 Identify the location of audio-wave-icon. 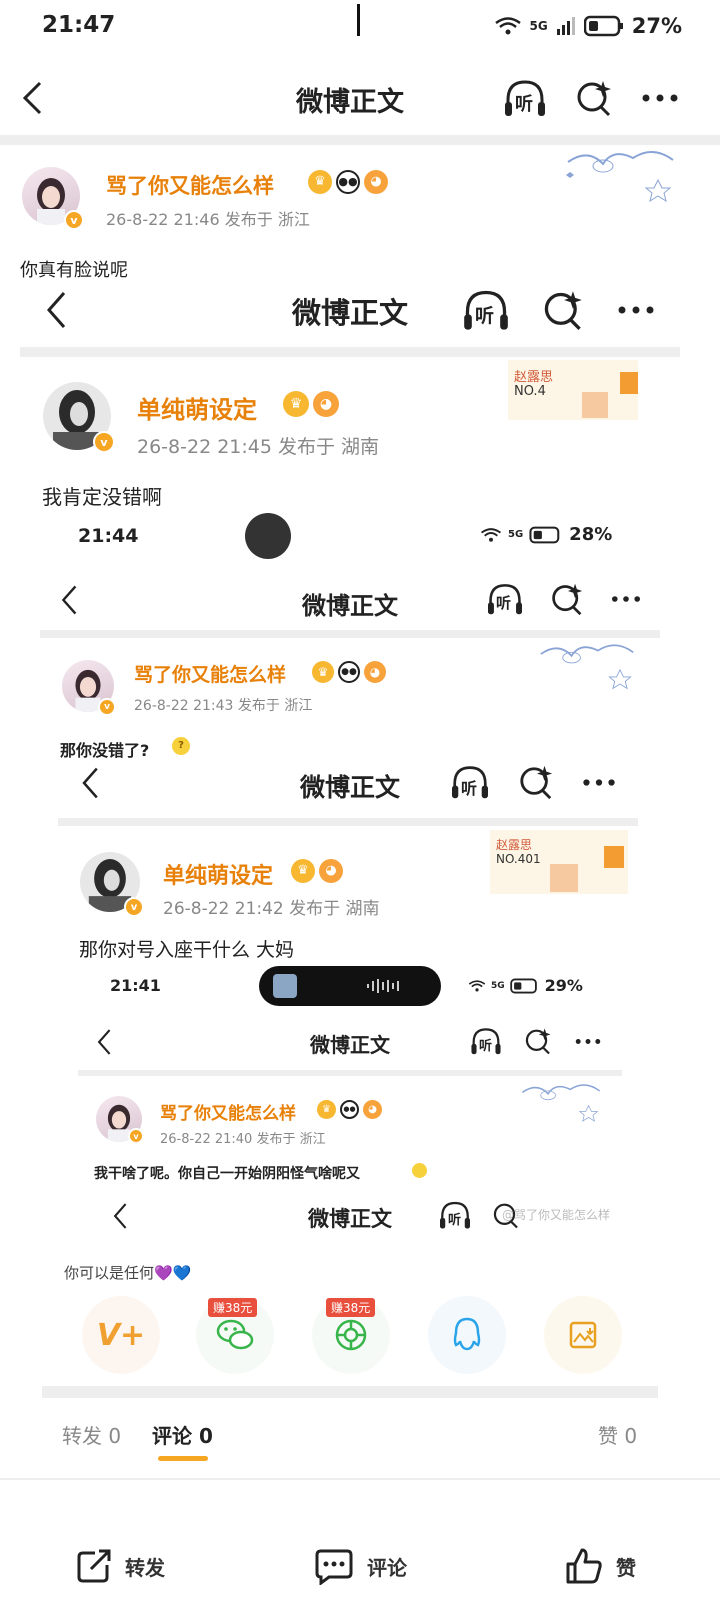
(383, 986).